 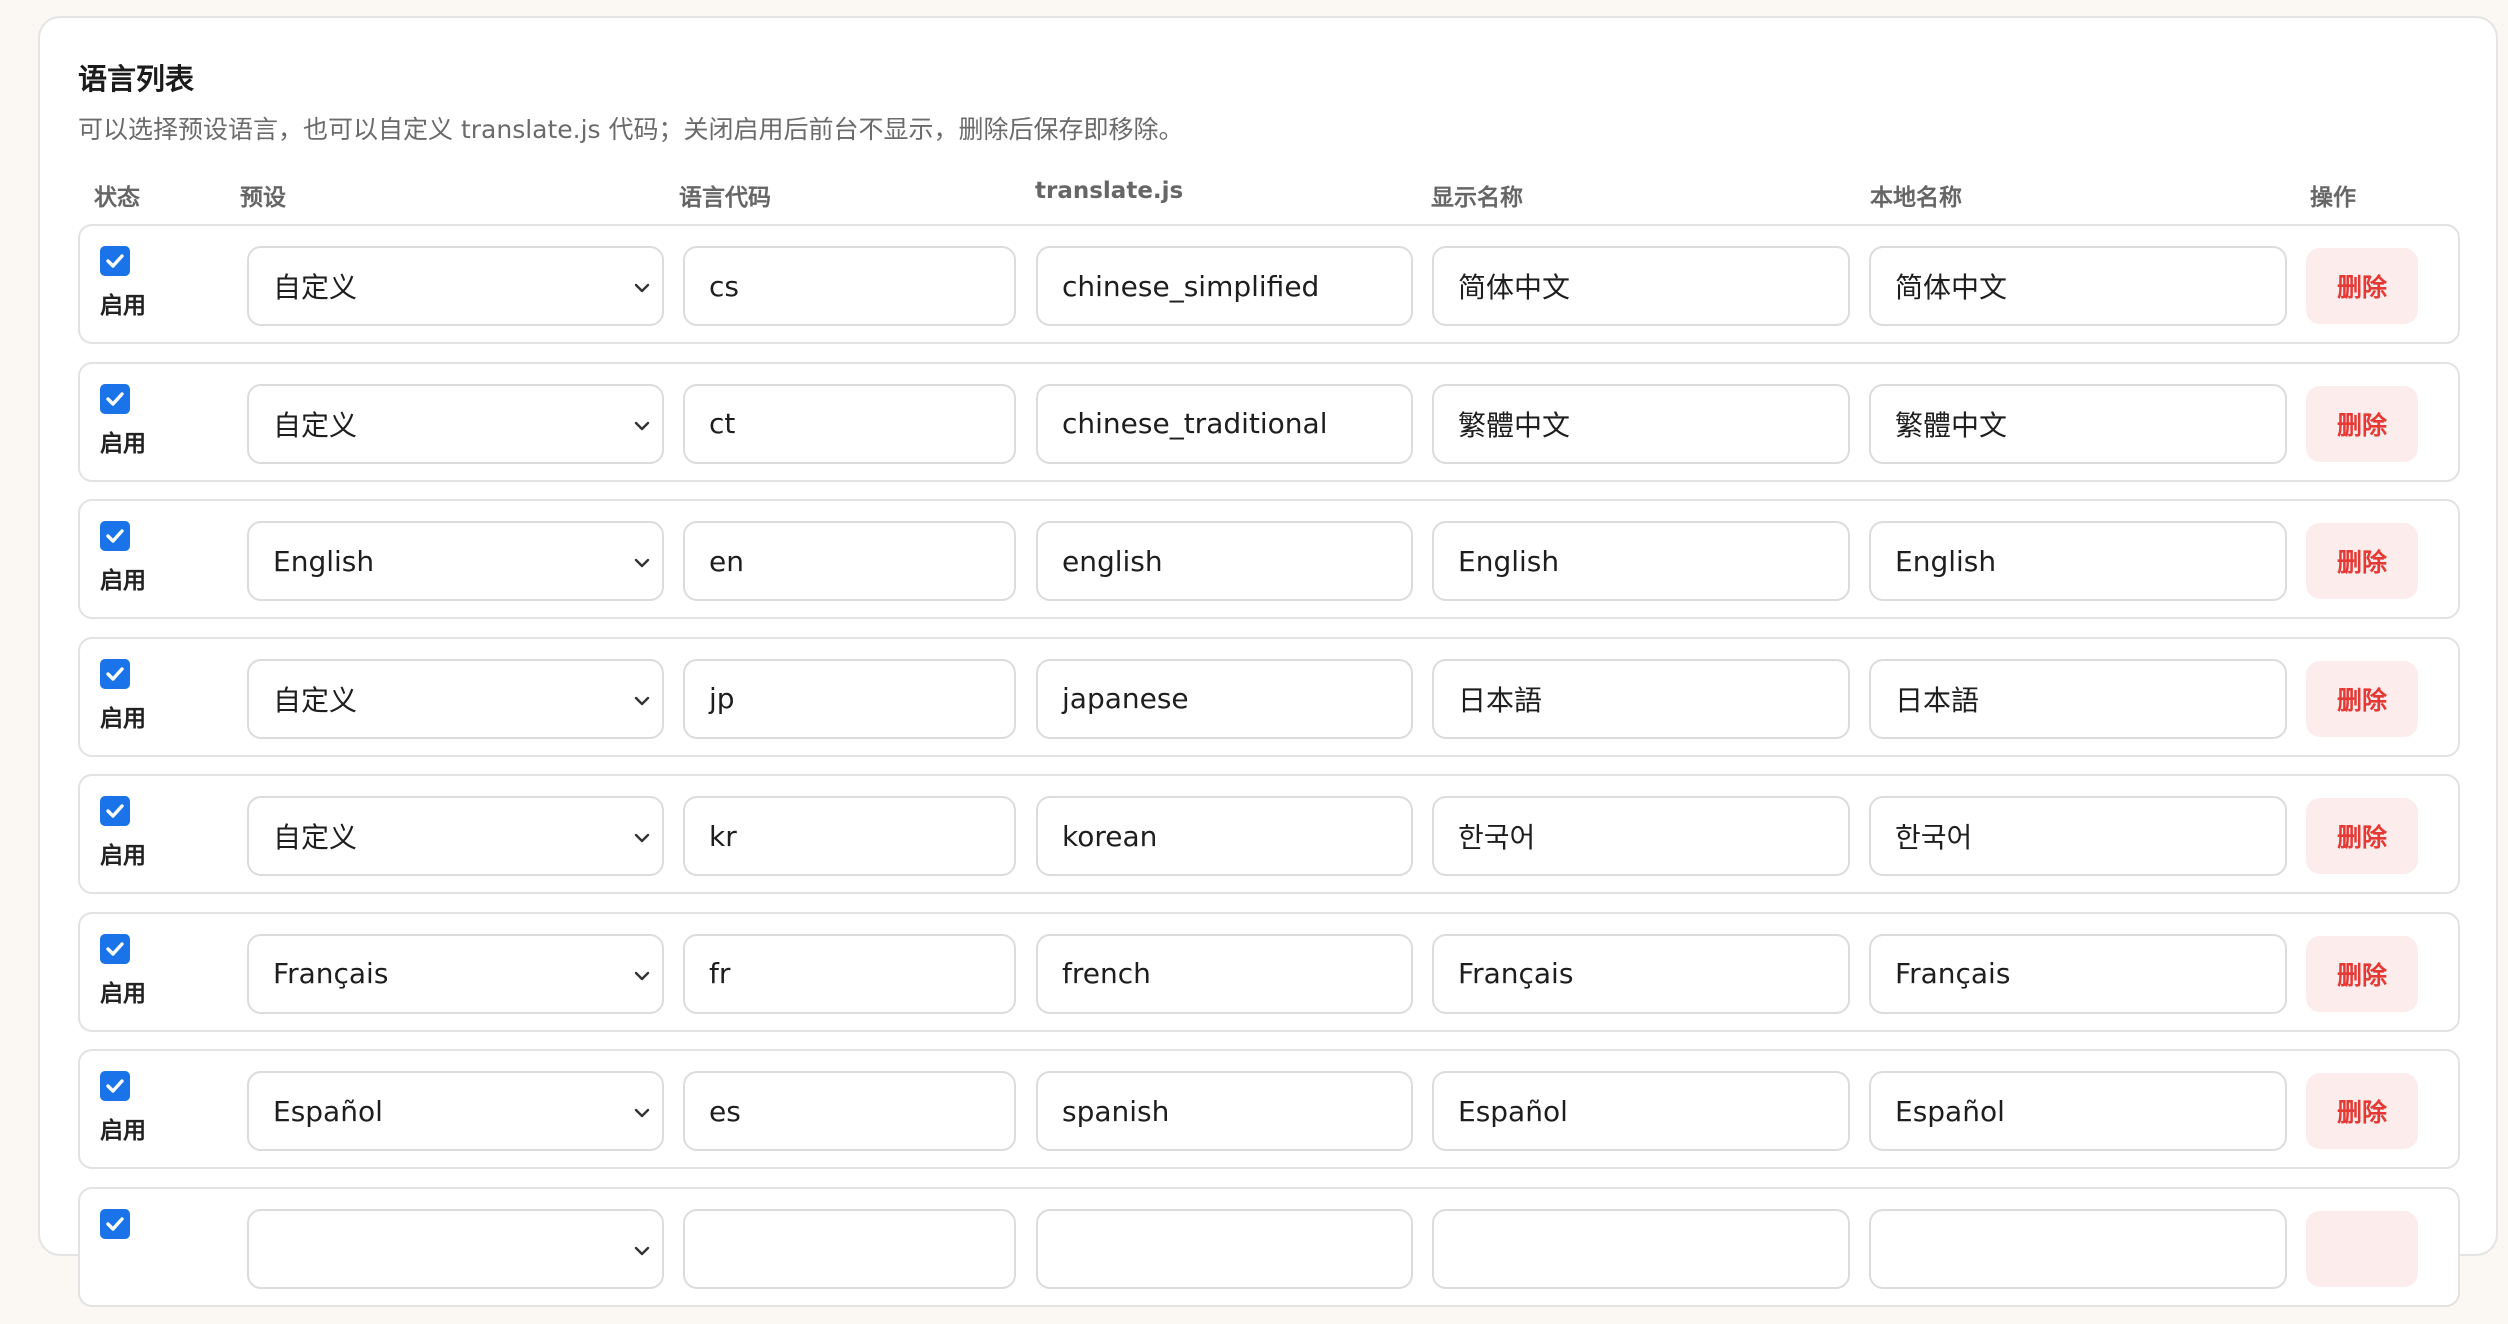 I want to click on language-row: 启用 English en english English English 删除, so click(x=1269, y=559).